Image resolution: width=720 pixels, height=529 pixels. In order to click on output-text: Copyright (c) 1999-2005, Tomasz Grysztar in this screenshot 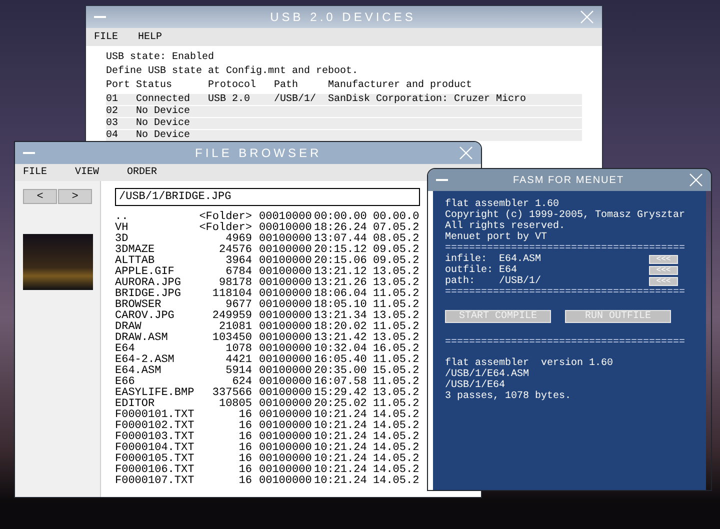, I will do `click(565, 215)`.